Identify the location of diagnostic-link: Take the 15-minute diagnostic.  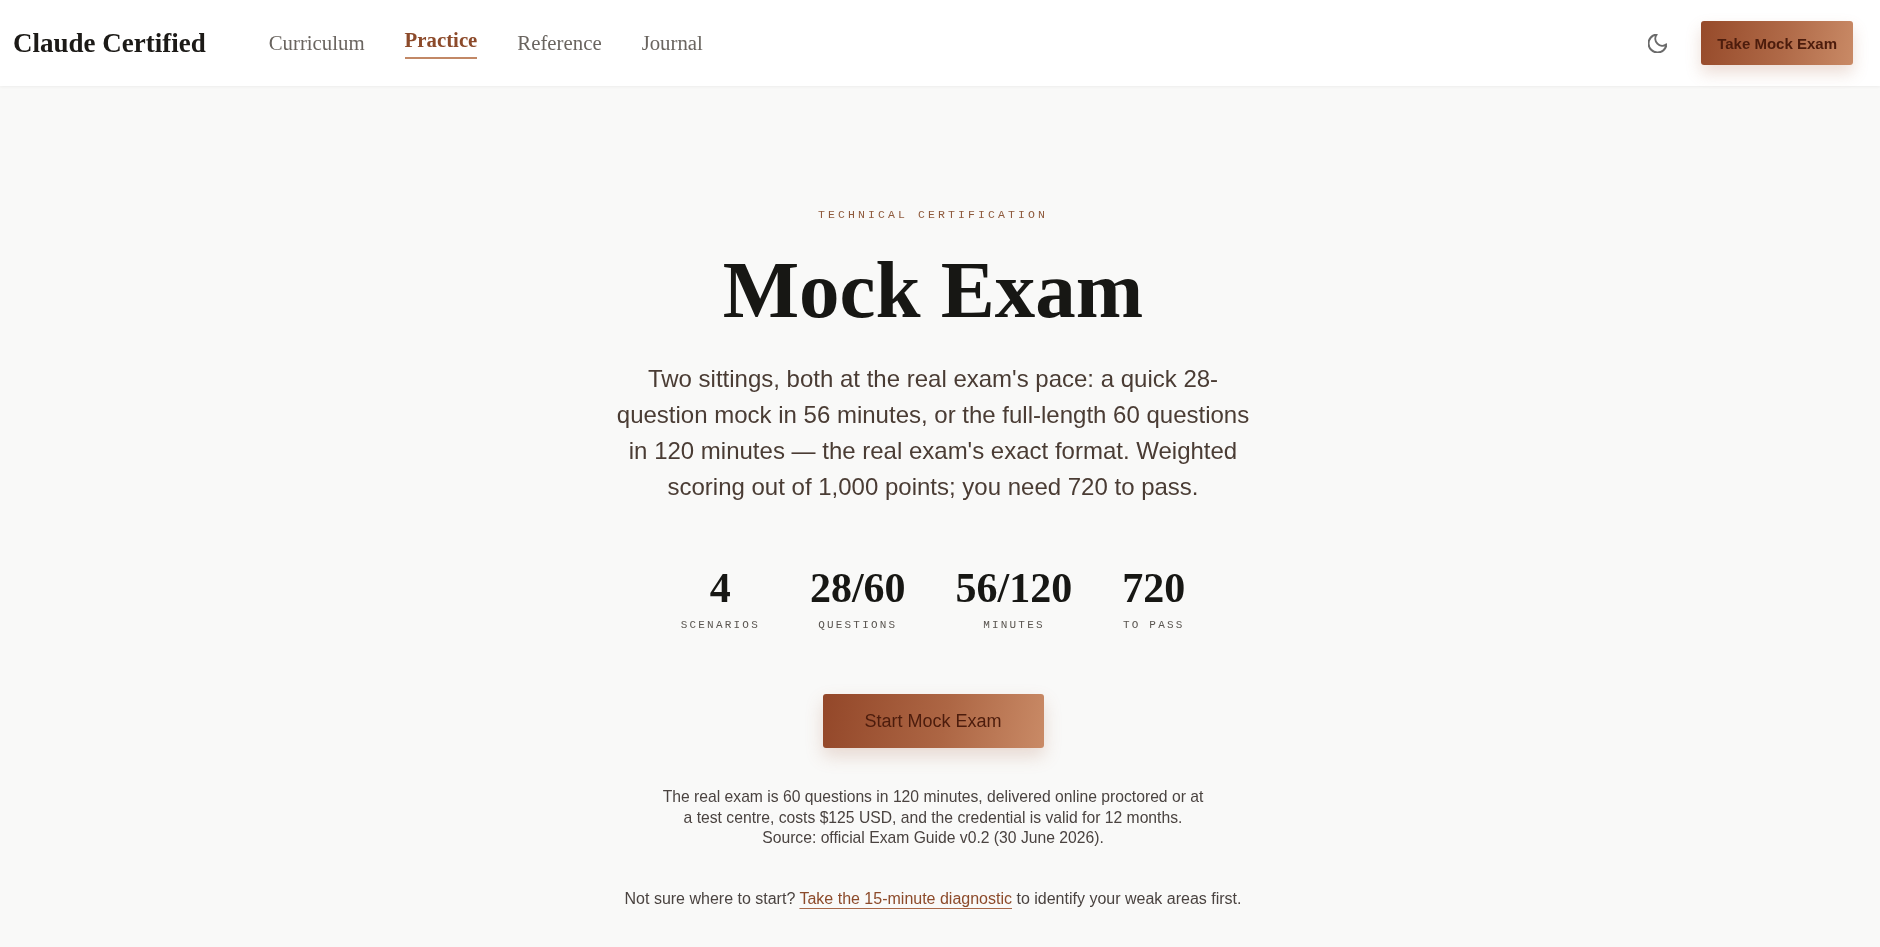
(905, 898).